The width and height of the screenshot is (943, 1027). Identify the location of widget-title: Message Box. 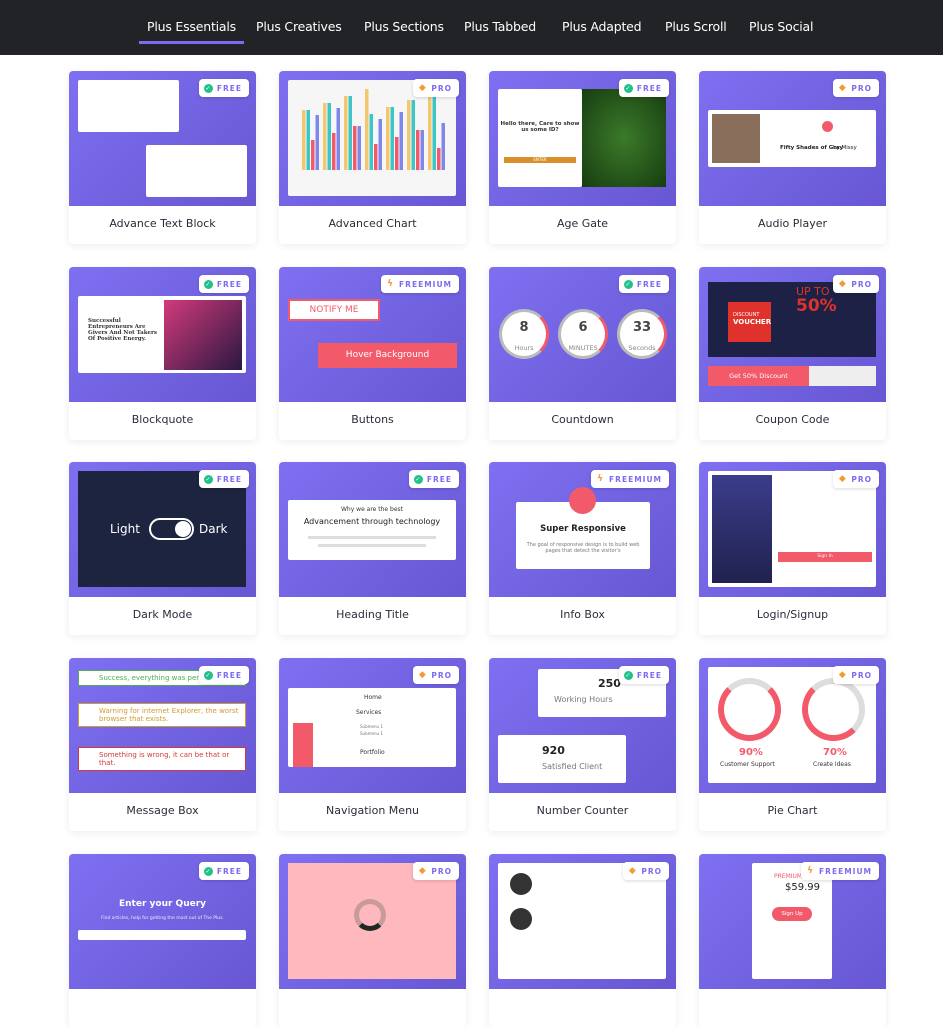
(162, 810).